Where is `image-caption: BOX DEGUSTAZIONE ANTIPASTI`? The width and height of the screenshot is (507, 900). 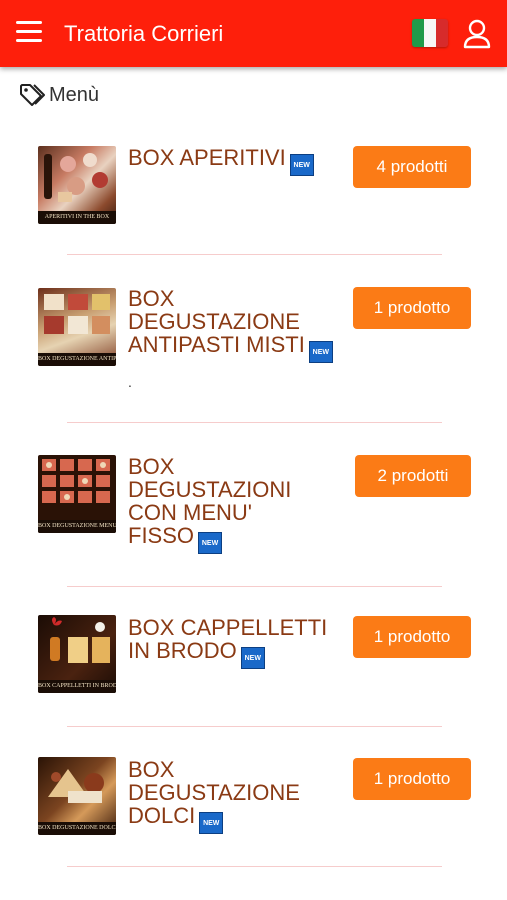 image-caption: BOX DEGUSTAZIONE ANTIPASTI is located at coordinates (77, 359).